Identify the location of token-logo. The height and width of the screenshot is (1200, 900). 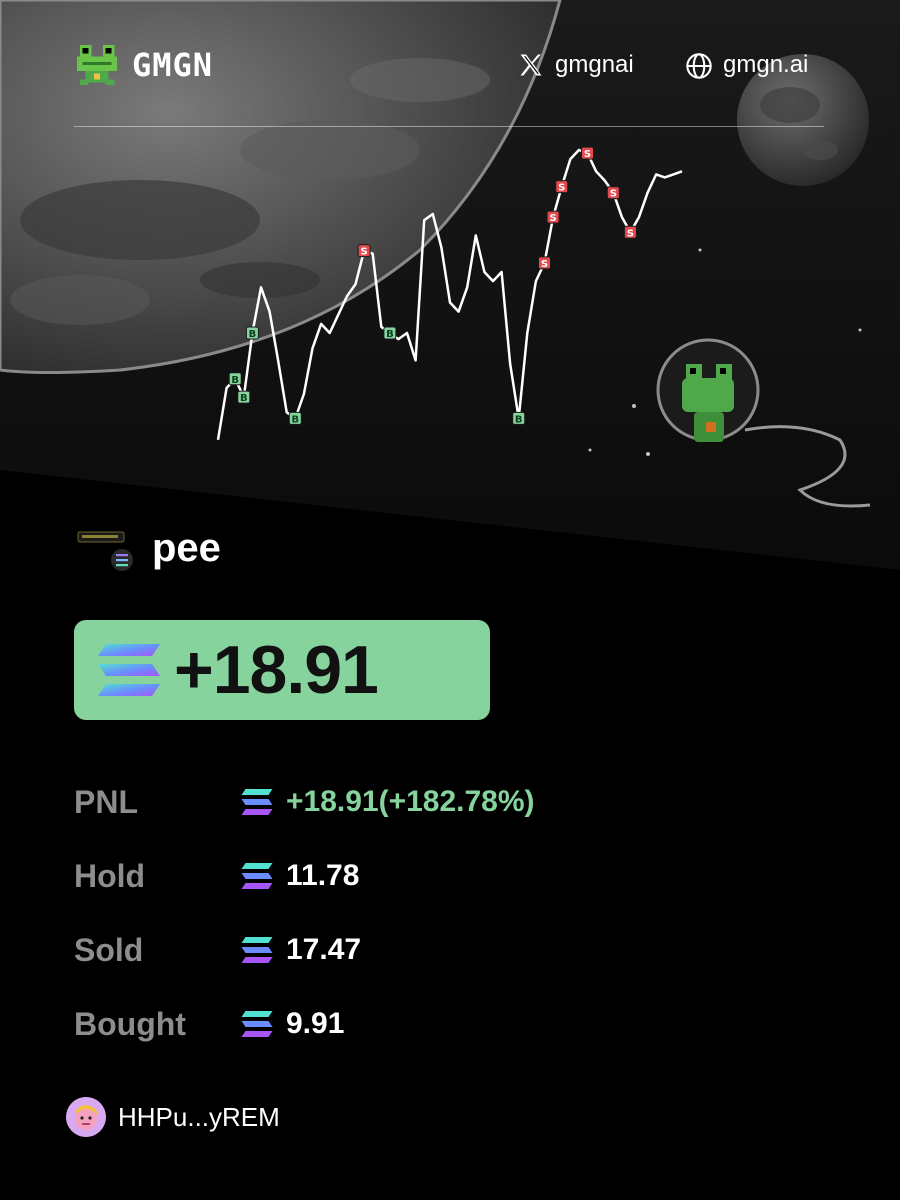
(106, 548).